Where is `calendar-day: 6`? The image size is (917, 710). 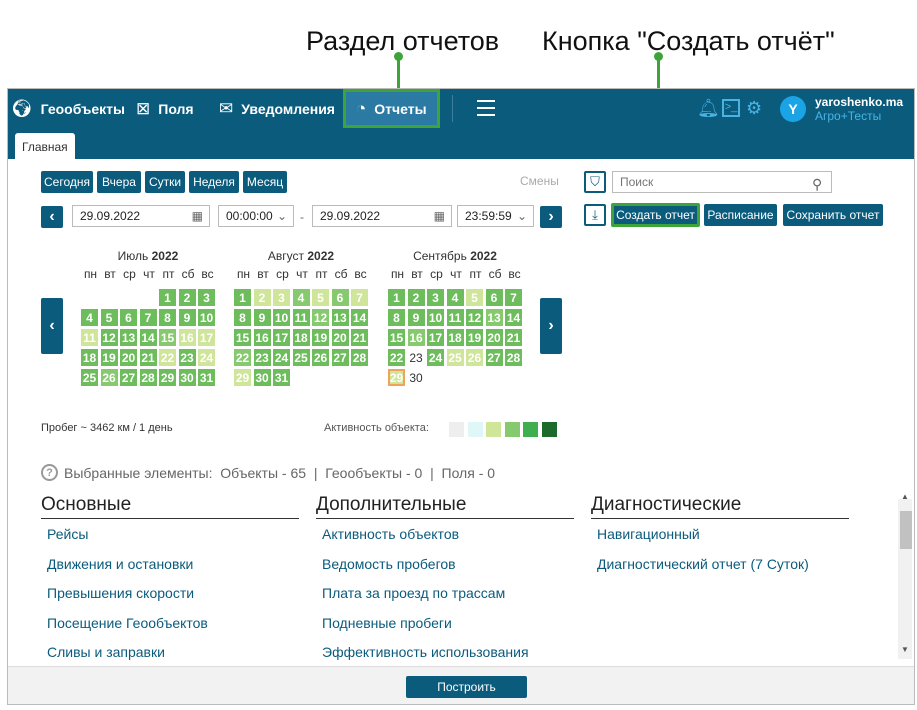
calendar-day: 6 is located at coordinates (128, 317).